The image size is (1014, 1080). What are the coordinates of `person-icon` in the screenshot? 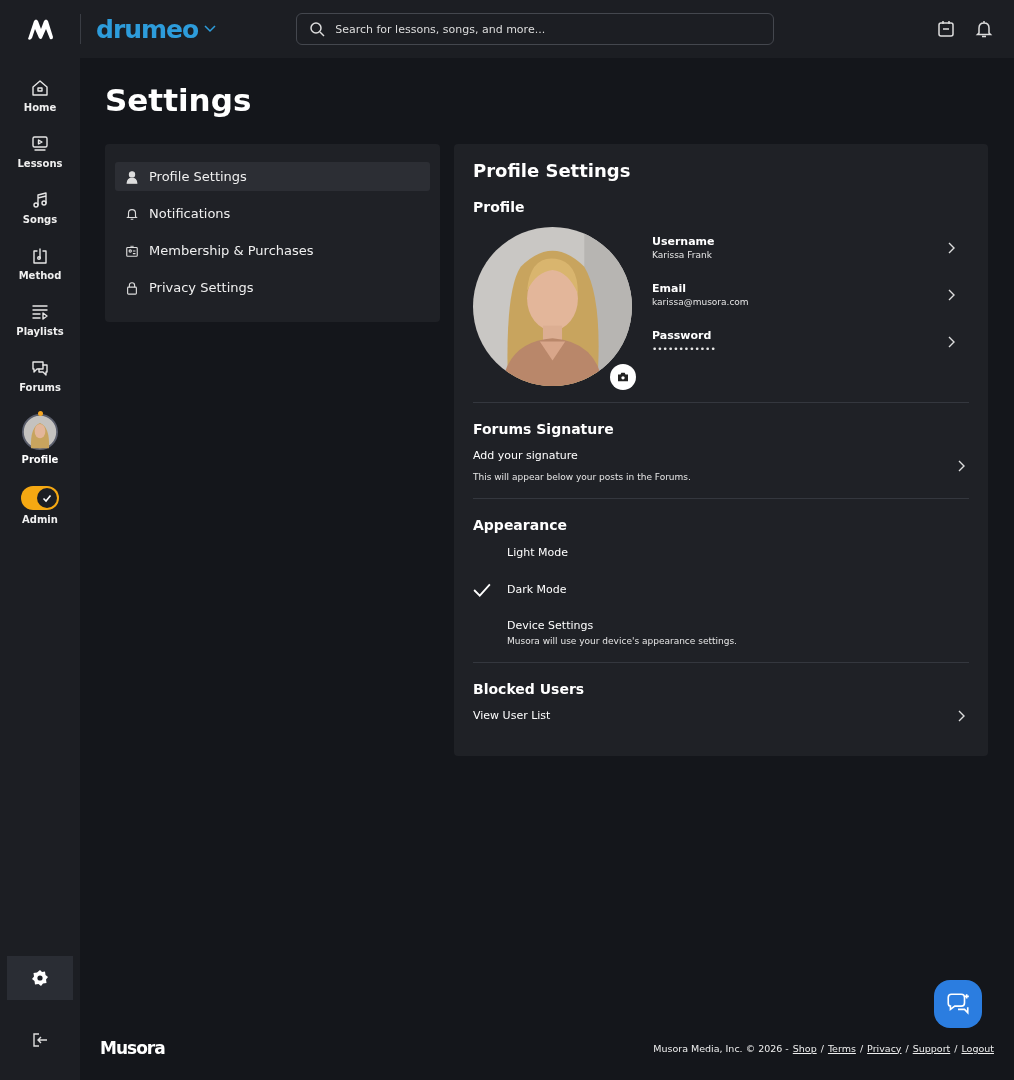 It's located at (132, 176).